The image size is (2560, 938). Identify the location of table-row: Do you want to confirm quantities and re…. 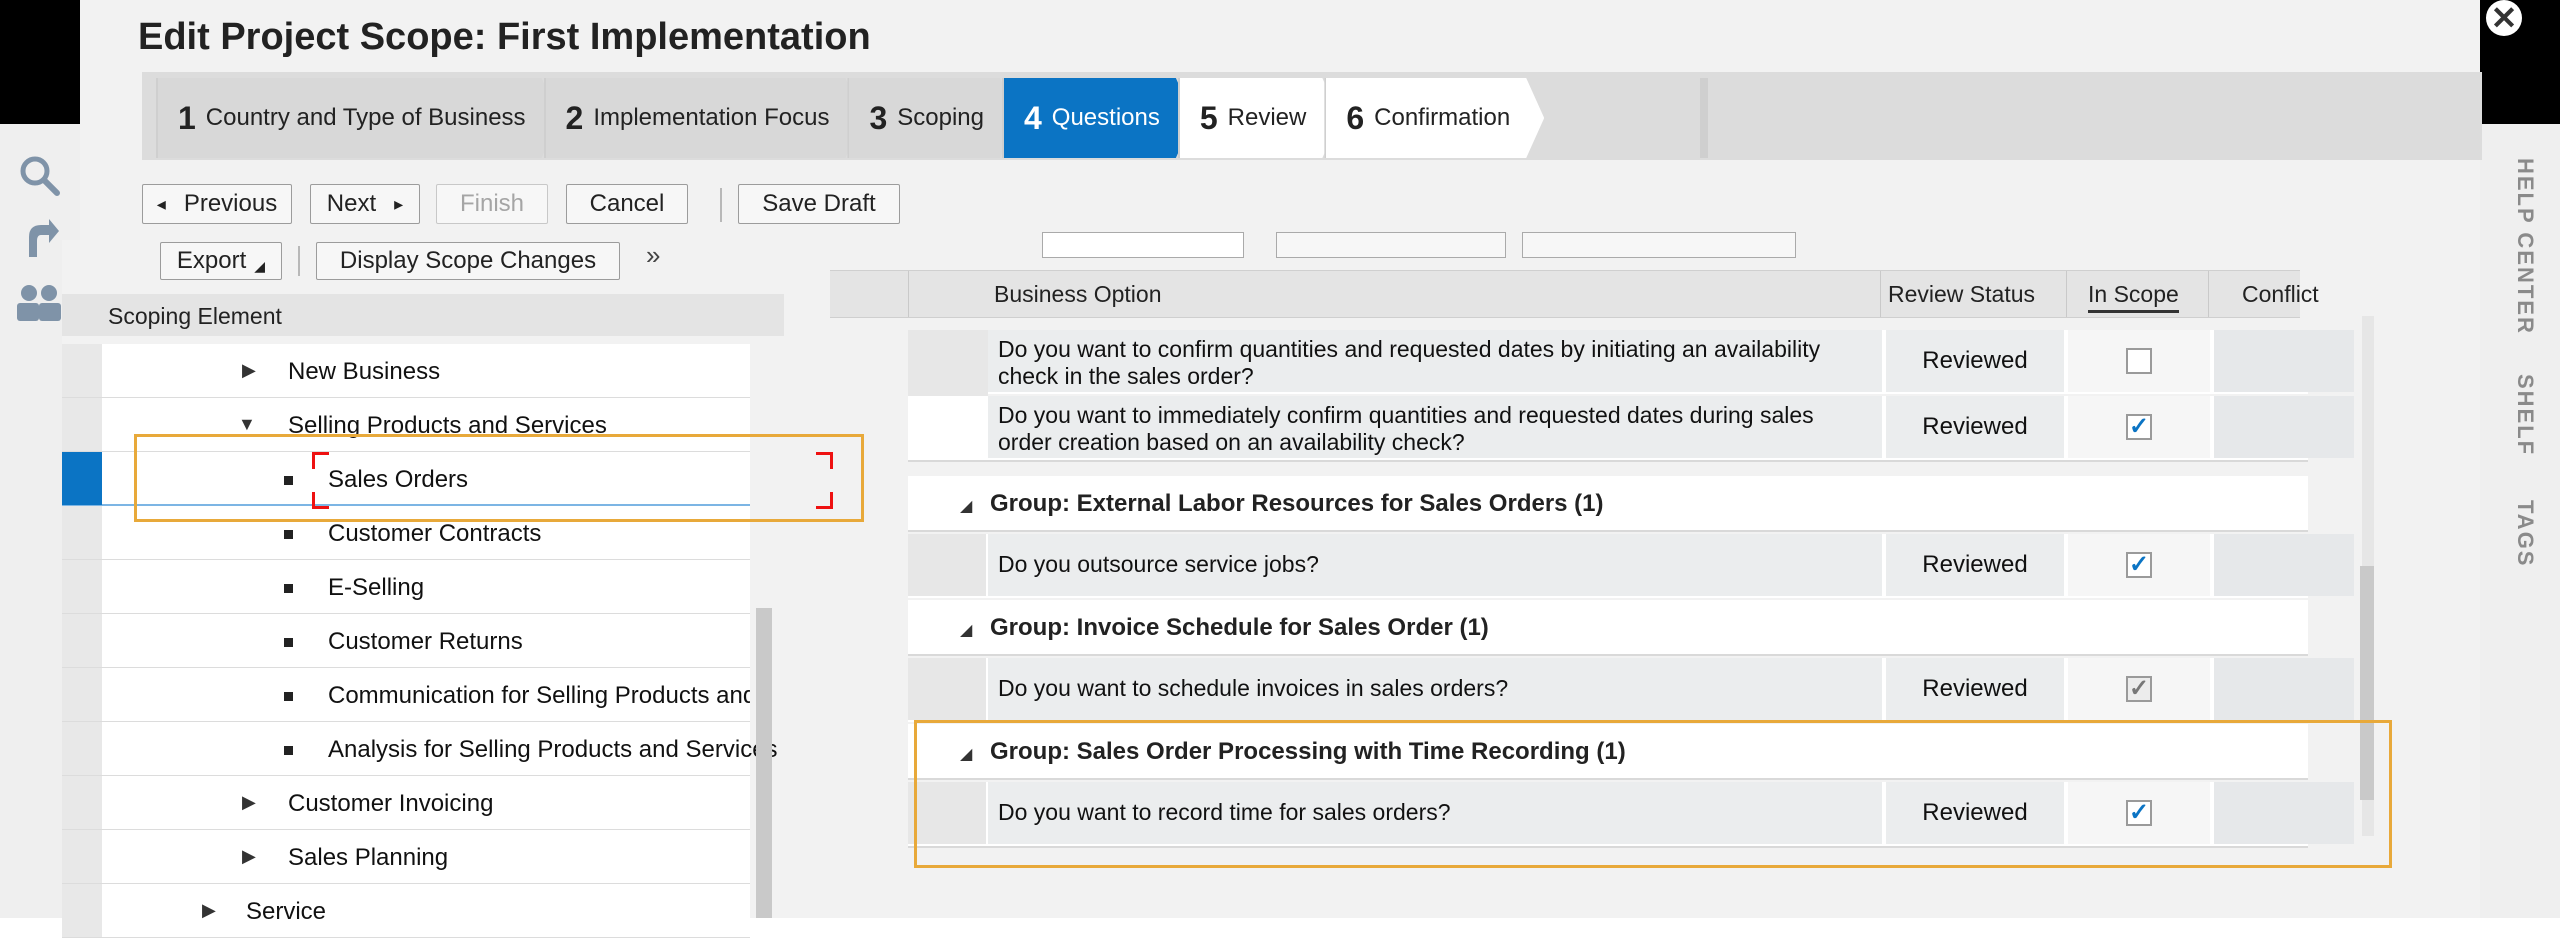
(1631, 362).